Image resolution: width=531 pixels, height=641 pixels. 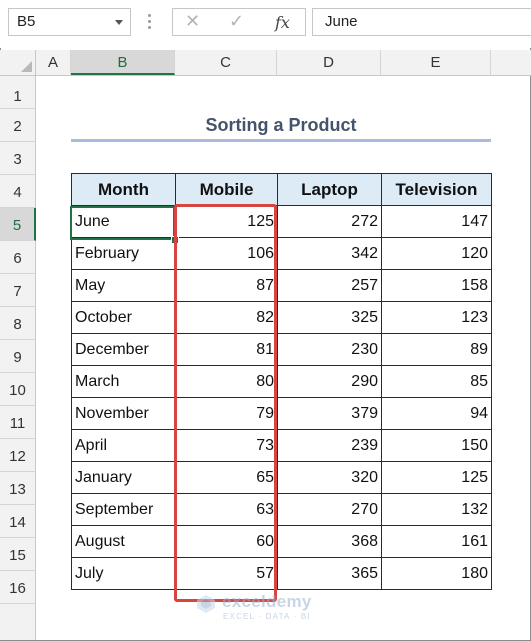 What do you see at coordinates (26, 66) in the screenshot?
I see `select-all-icon` at bounding box center [26, 66].